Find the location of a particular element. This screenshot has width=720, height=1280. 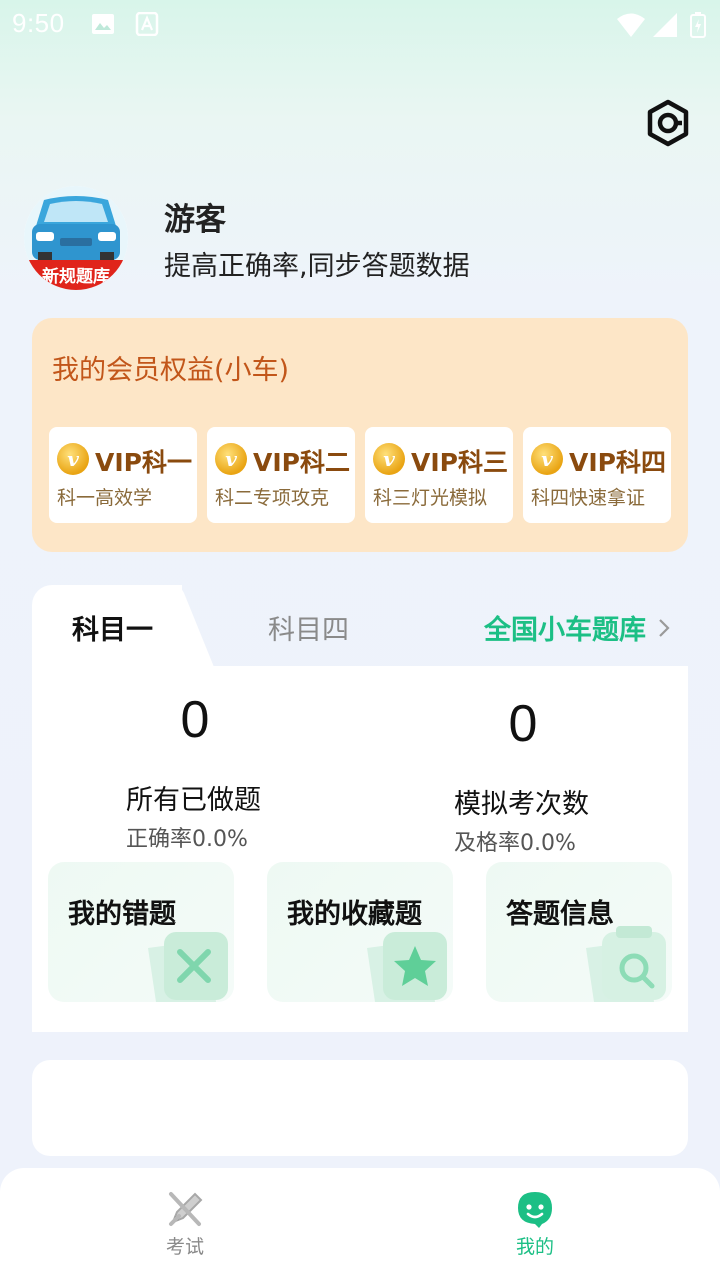

accuracy-rate: 正确率0.0% is located at coordinates (187, 839).